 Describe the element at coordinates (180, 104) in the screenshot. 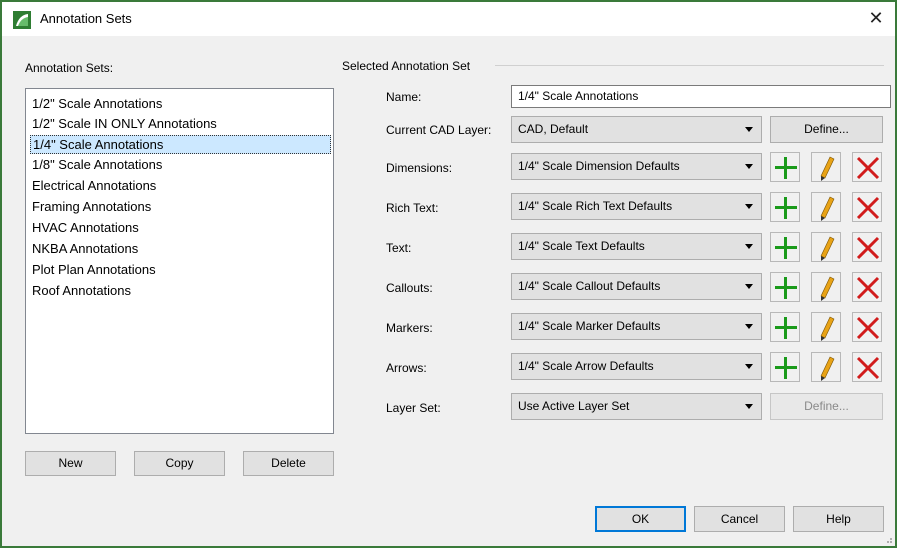

I see `list-item: 1/2" Scale Annotations` at that location.